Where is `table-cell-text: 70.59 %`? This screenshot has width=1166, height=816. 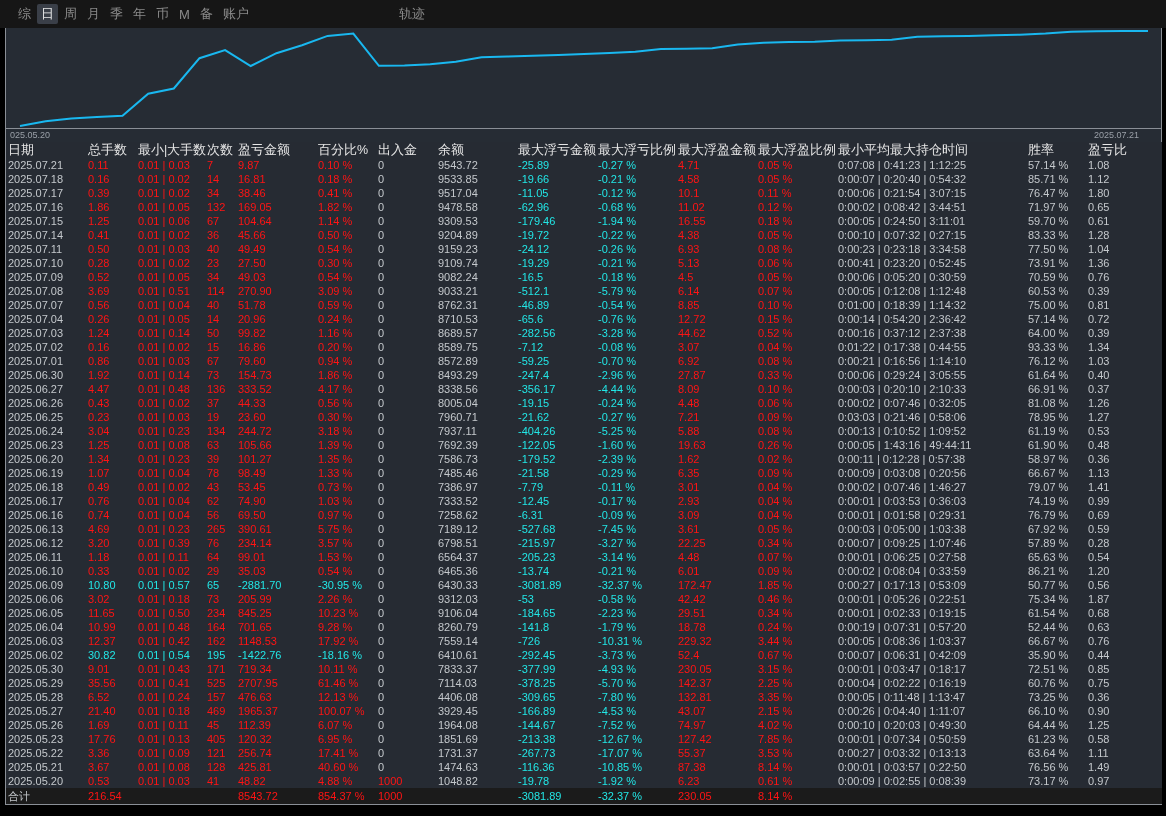
table-cell-text: 70.59 % is located at coordinates (1049, 277).